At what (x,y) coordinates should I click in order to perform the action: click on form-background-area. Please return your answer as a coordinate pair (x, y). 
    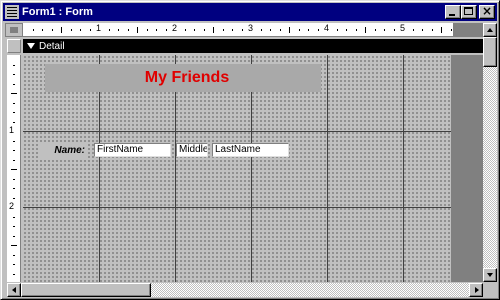
    Looking at the image, I should click on (467, 168).